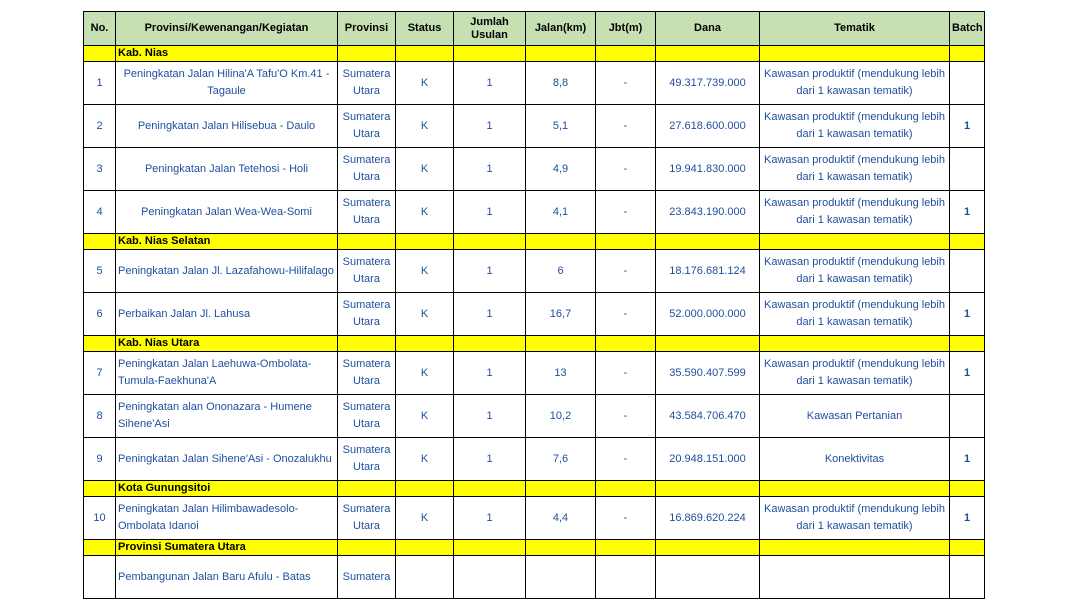 This screenshot has height=600, width=1068. I want to click on header-dana: Dana, so click(707, 28).